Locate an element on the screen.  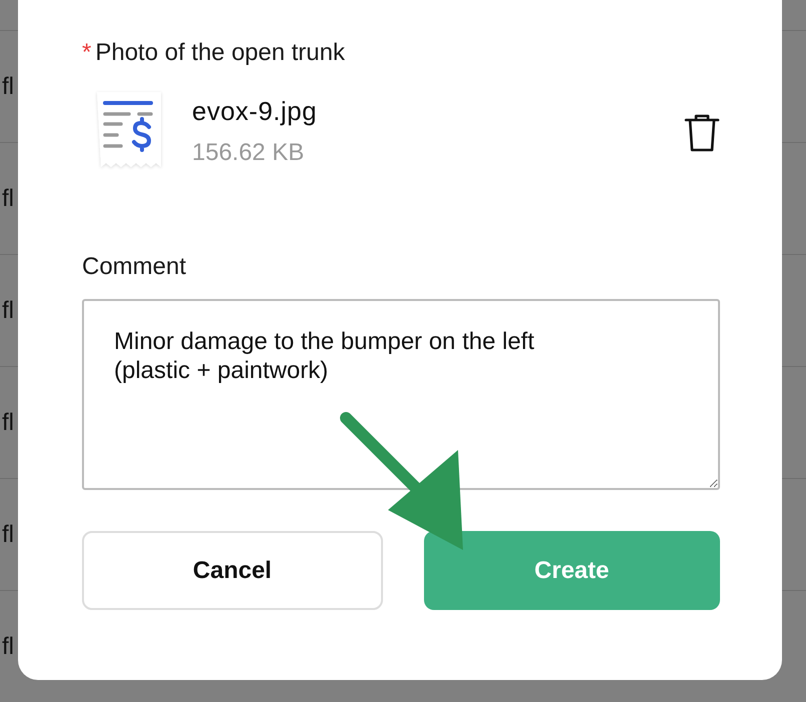
file-name: evox-9.jpg is located at coordinates (255, 111).